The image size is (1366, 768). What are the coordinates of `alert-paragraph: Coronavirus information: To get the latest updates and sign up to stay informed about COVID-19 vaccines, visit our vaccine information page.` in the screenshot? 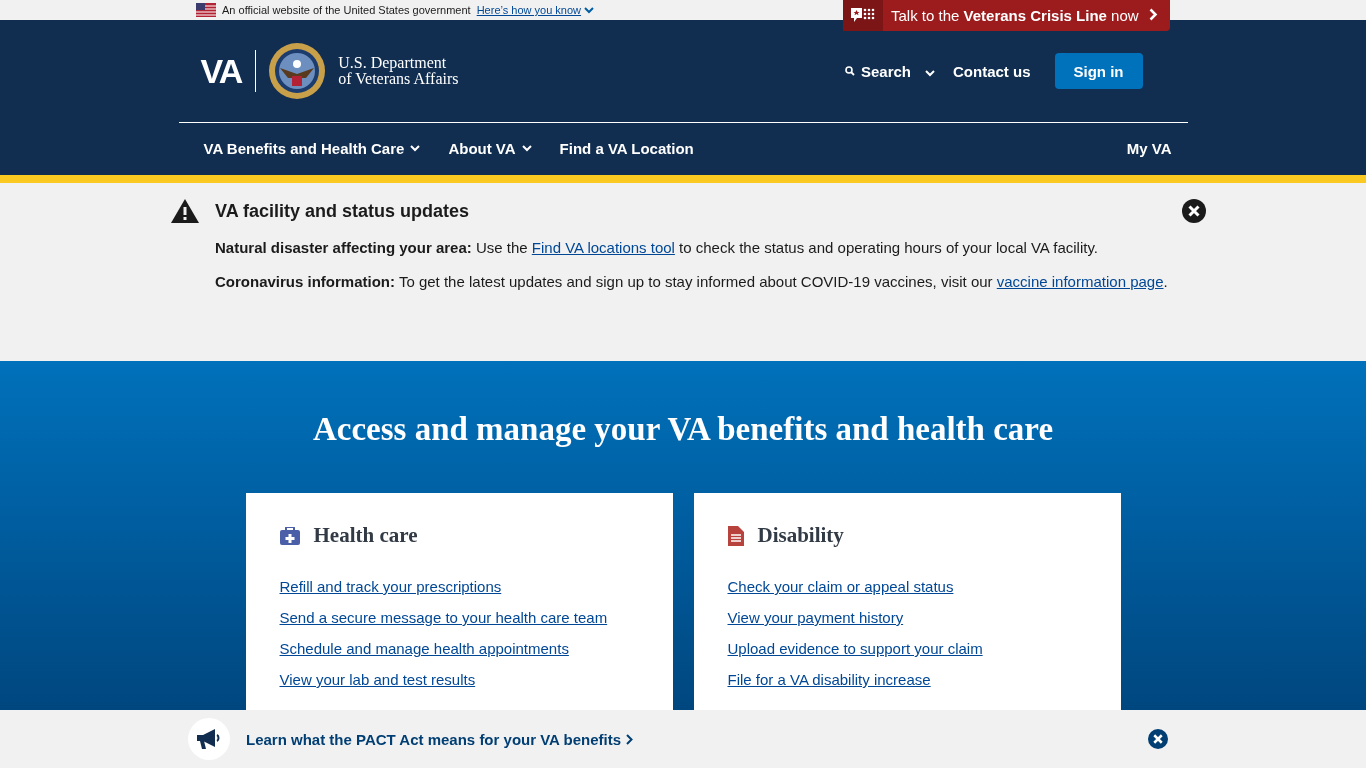 It's located at (692, 282).